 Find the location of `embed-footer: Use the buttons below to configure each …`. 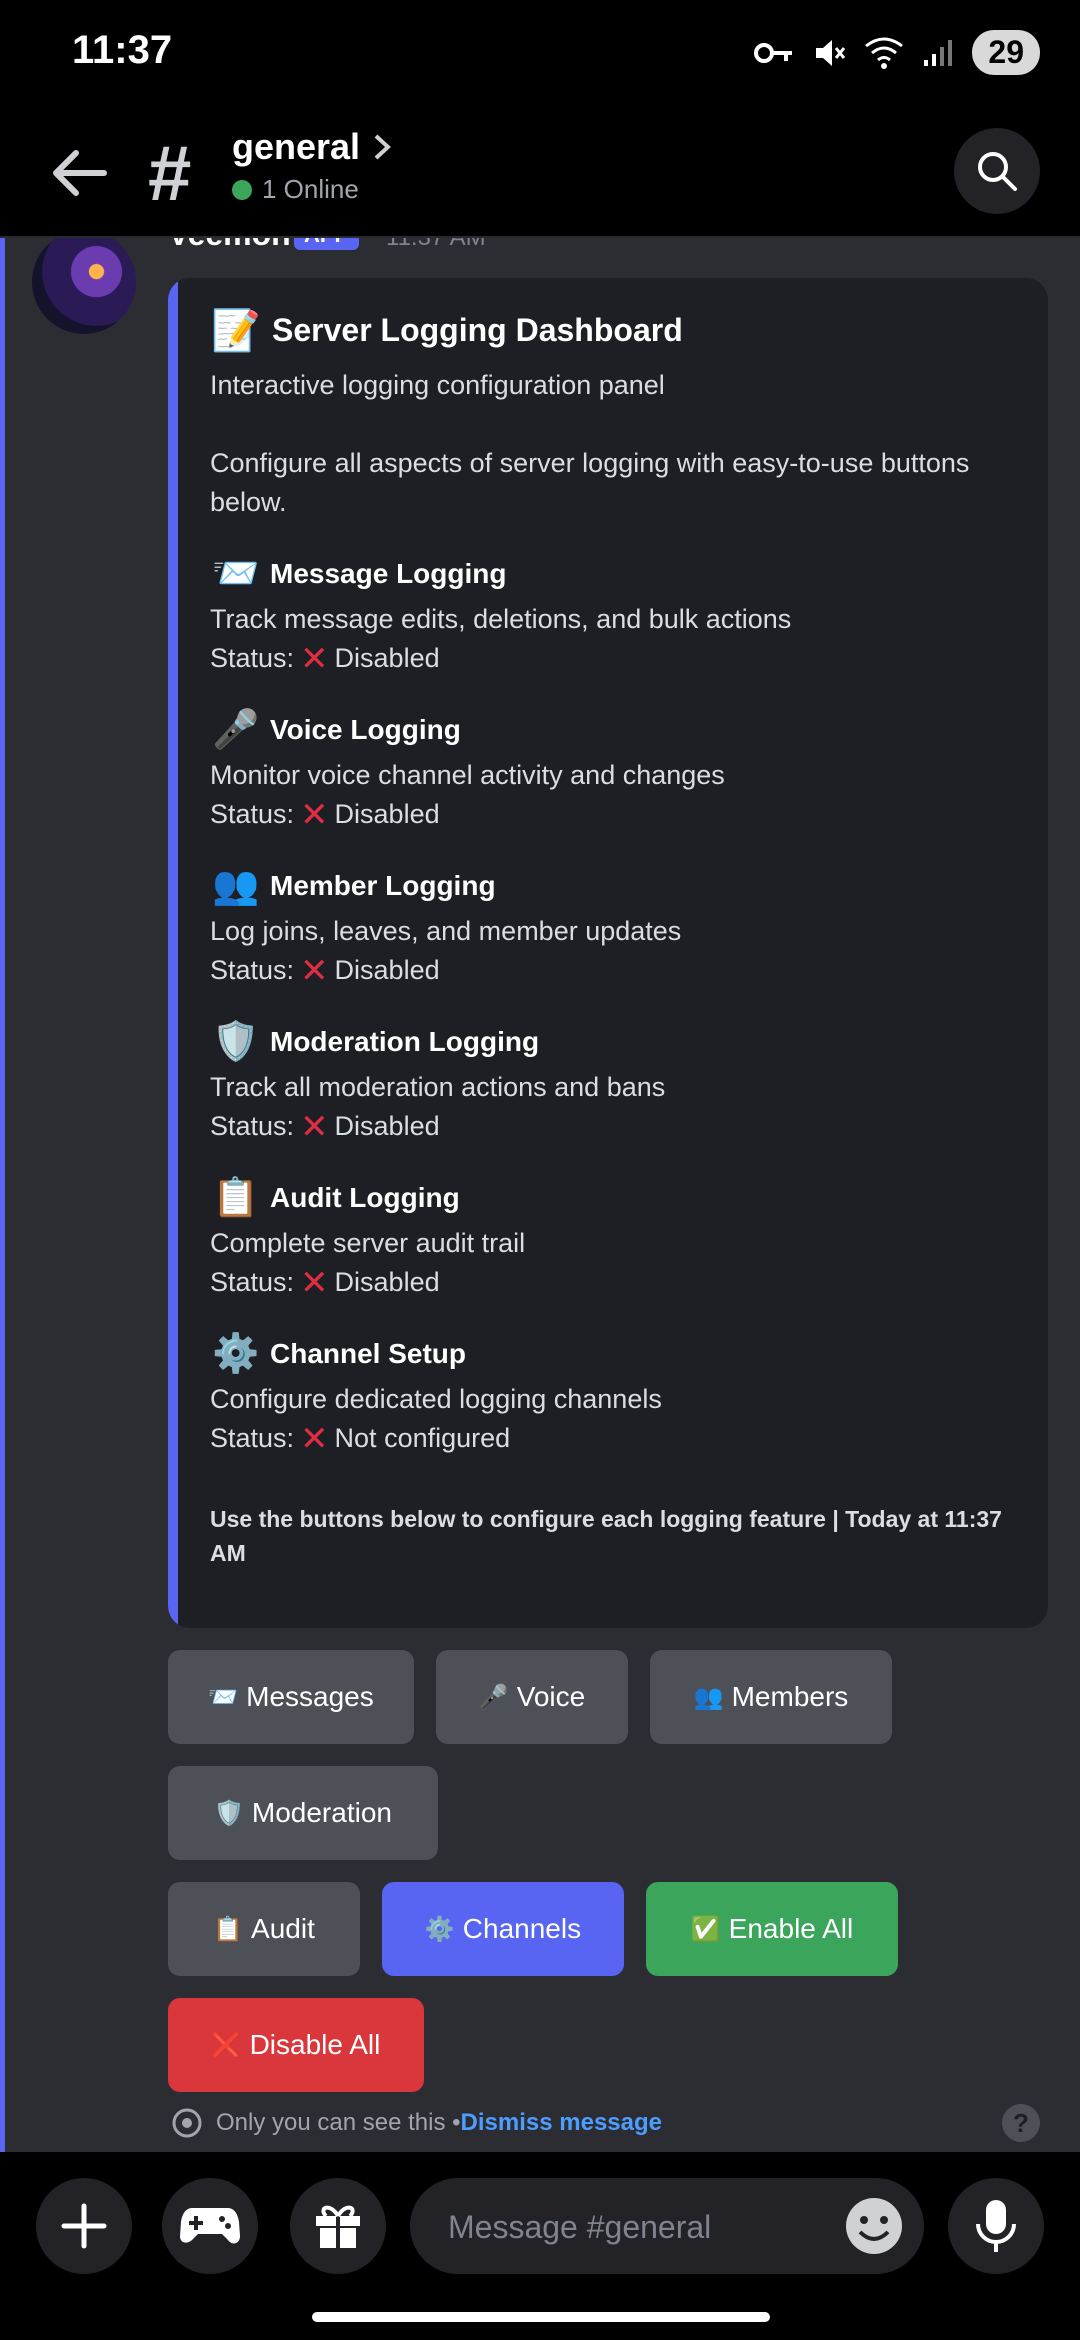

embed-footer: Use the buttons below to configure each … is located at coordinates (606, 1536).